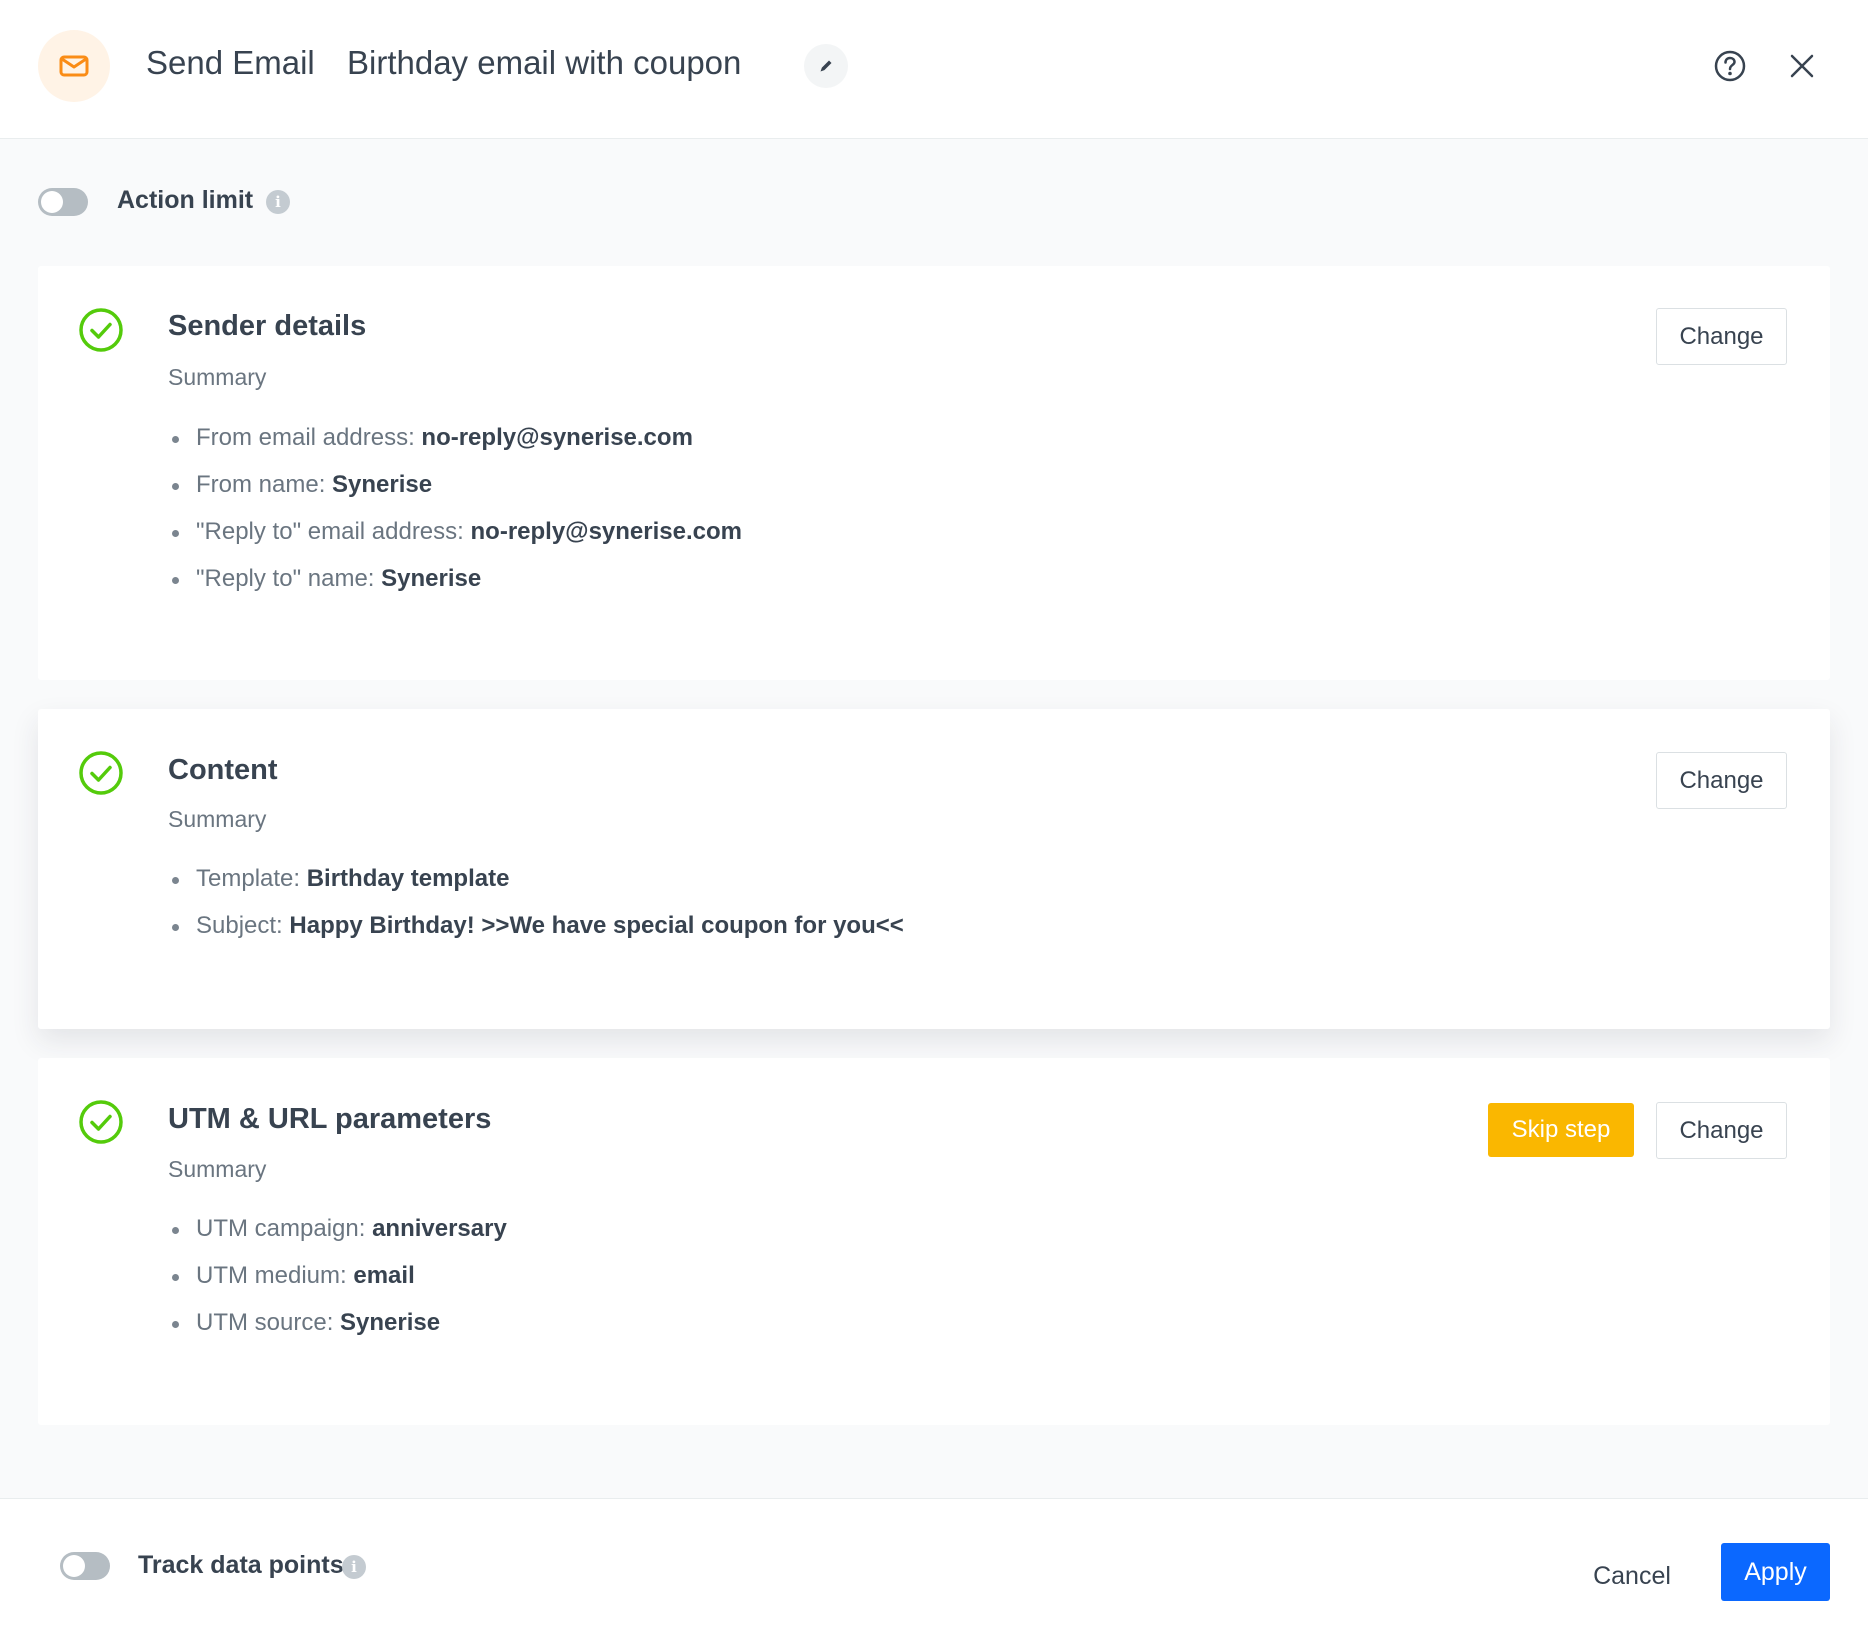 Image resolution: width=1868 pixels, height=1626 pixels. I want to click on item-key: UTM campaign:, so click(284, 1228).